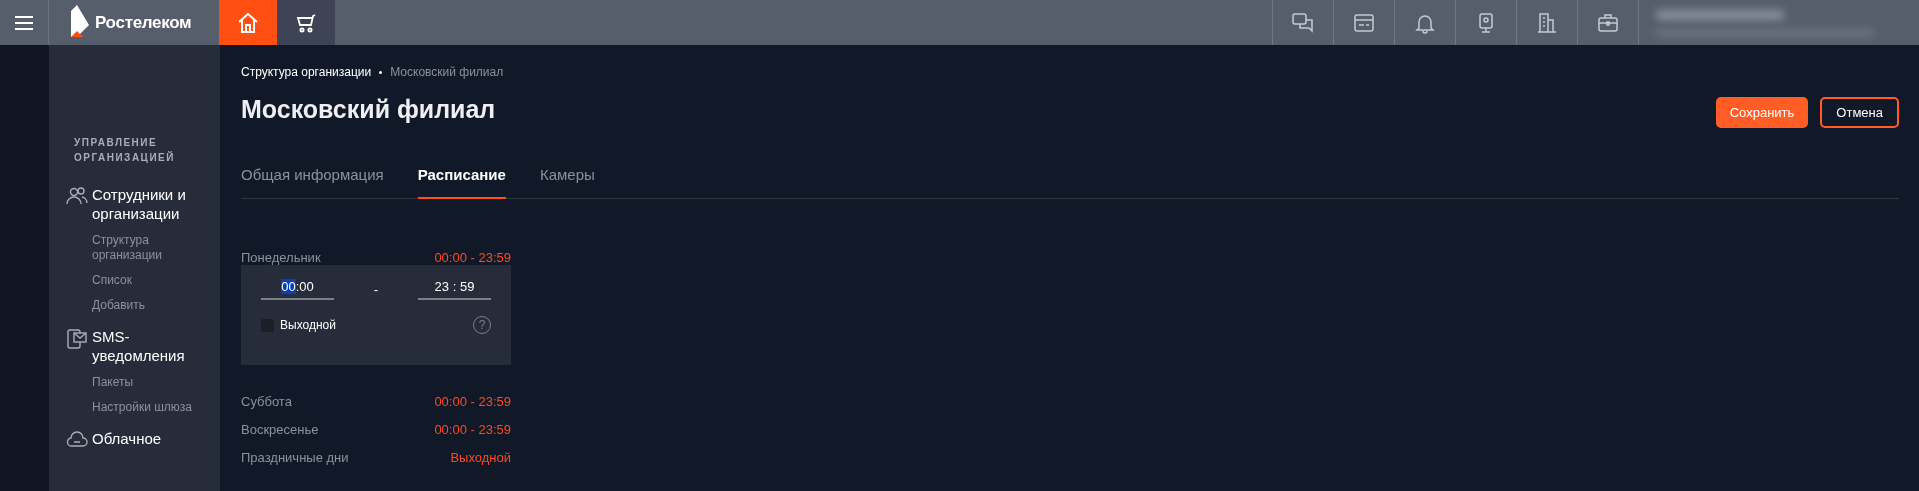 The height and width of the screenshot is (491, 1919). Describe the element at coordinates (125, 150) in the screenshot. I see `sidebar-heading: УПРАВЛЕНИЕ ОРГАНИЗАЦИЕЙ` at that location.